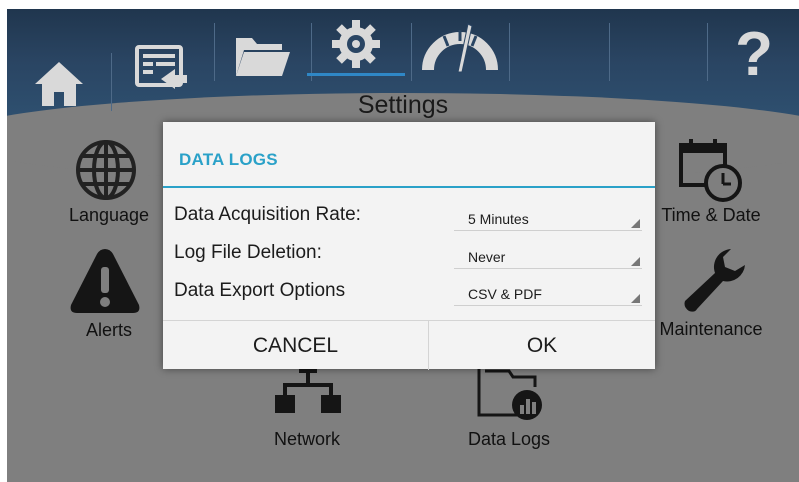  I want to click on acquisition-rate-label: Data Acquisition Rate:, so click(267, 214).